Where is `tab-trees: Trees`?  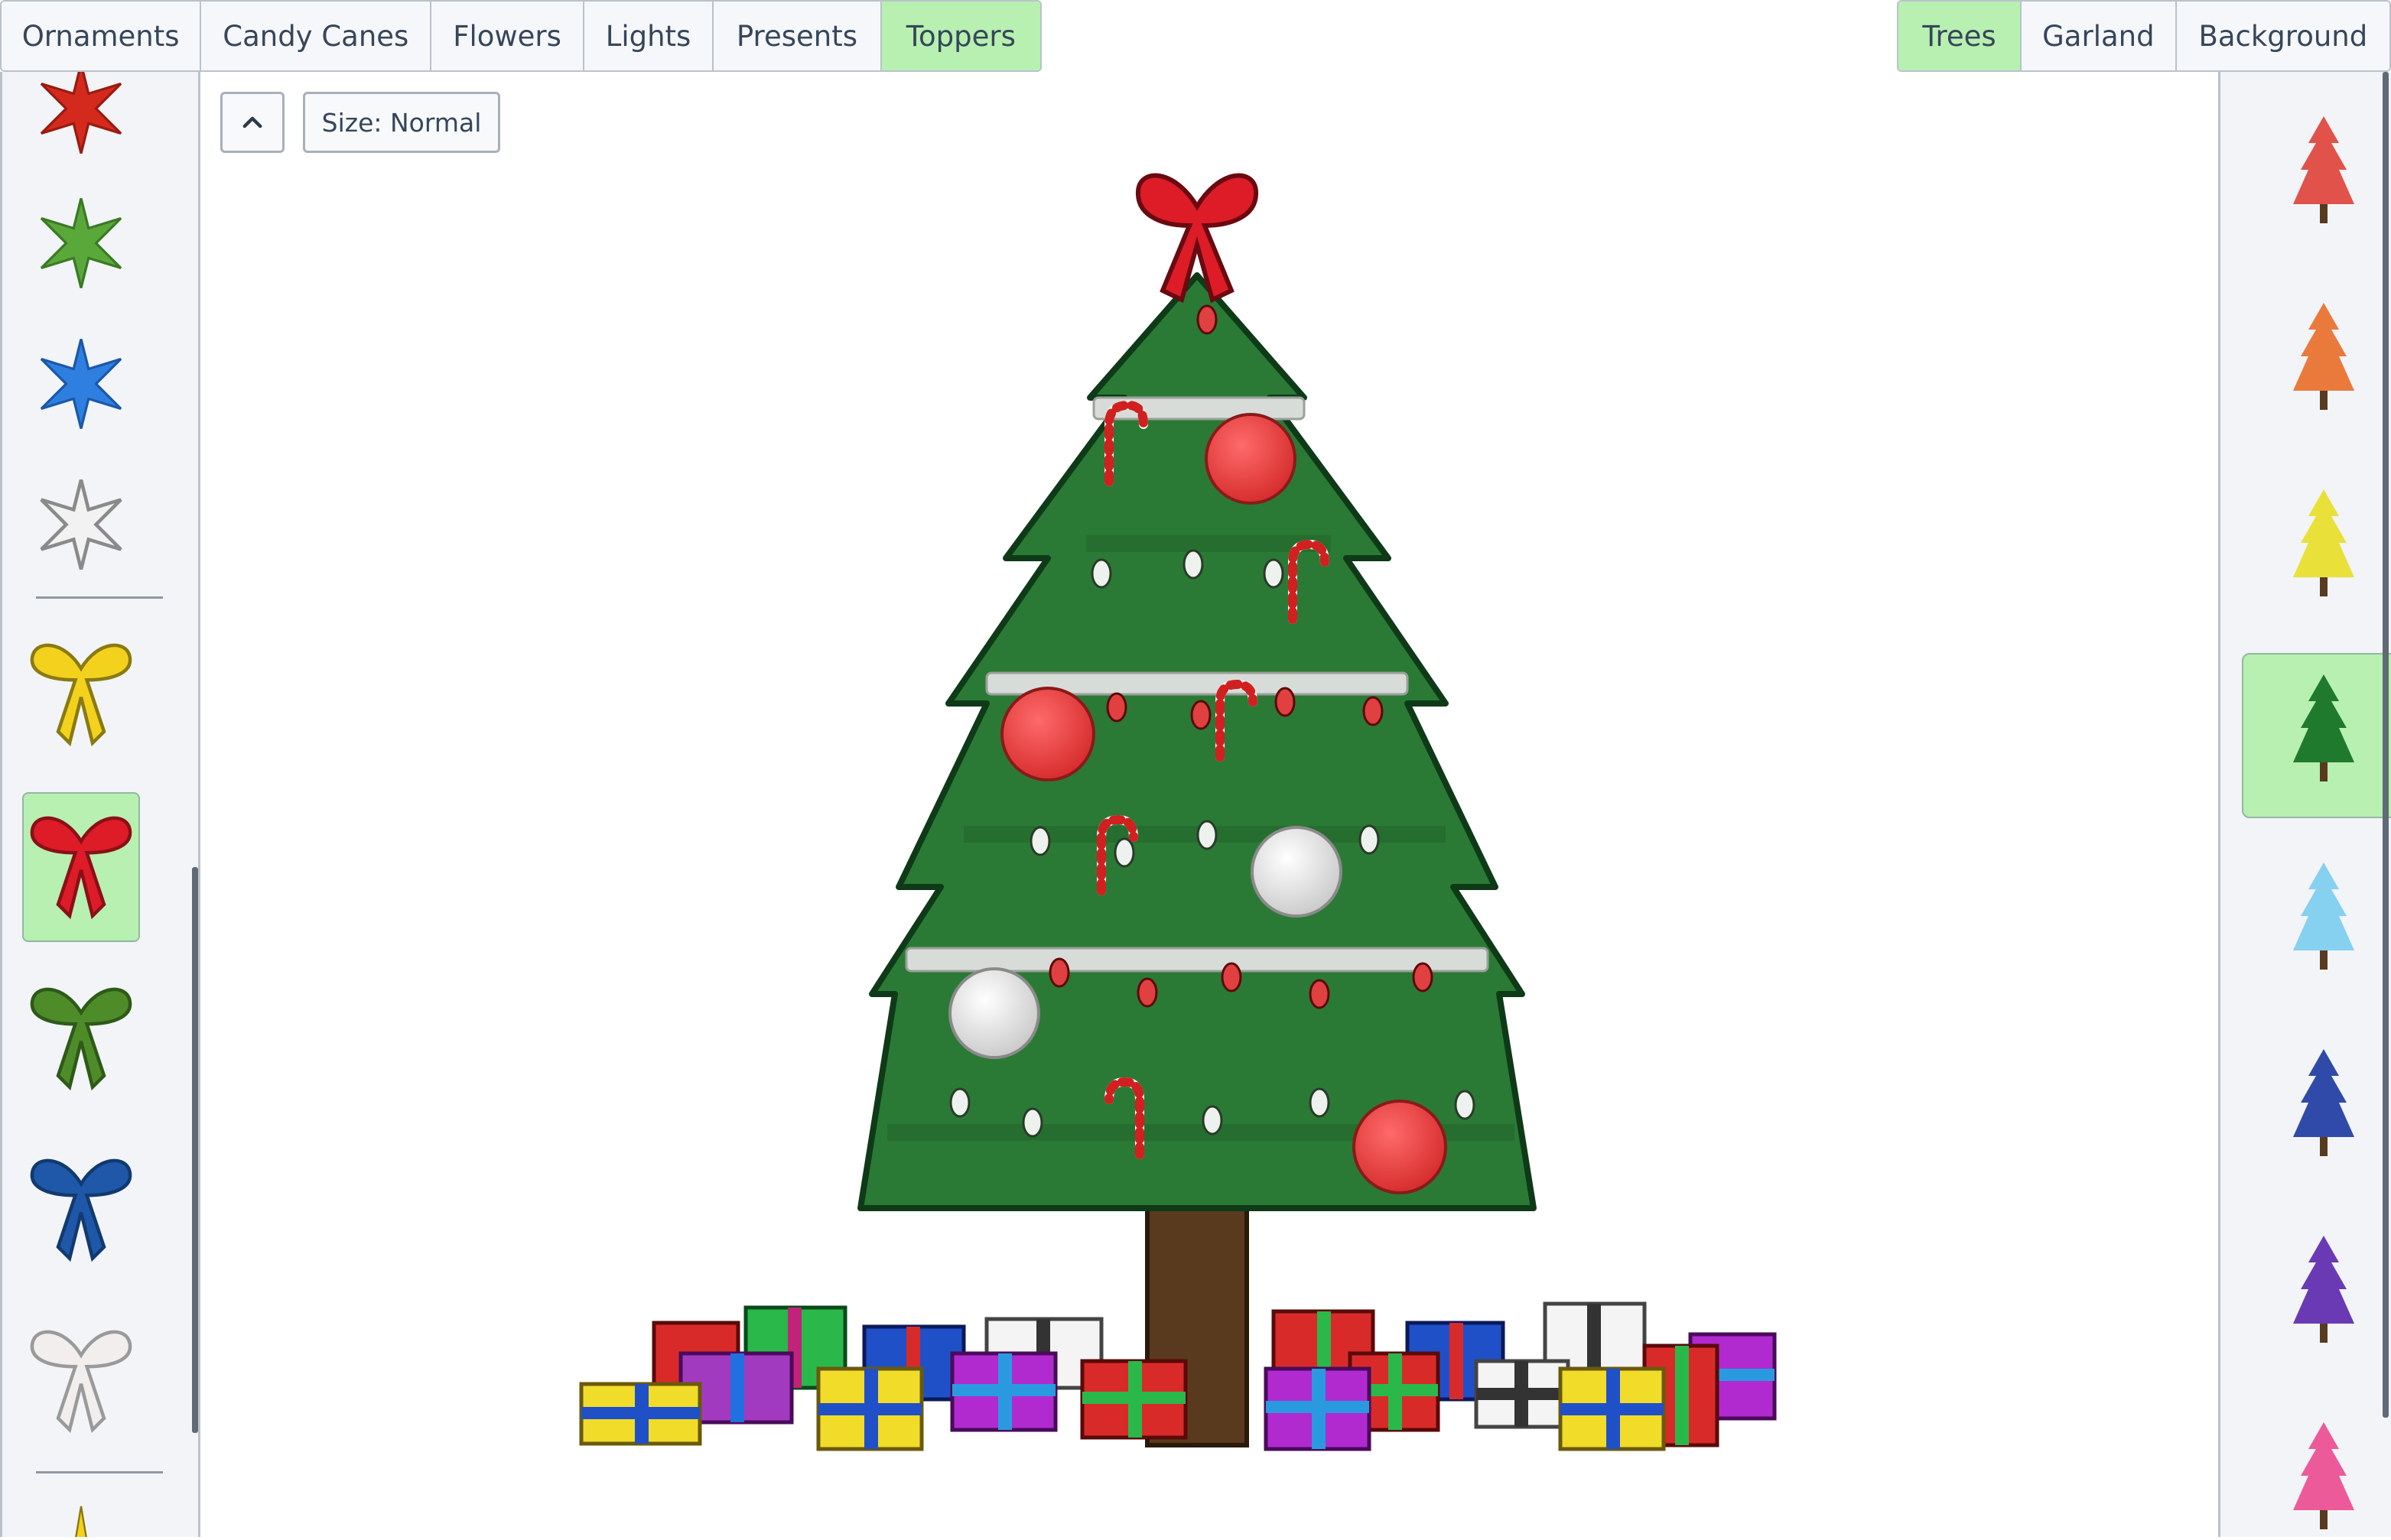
tab-trees: Trees is located at coordinates (1960, 36).